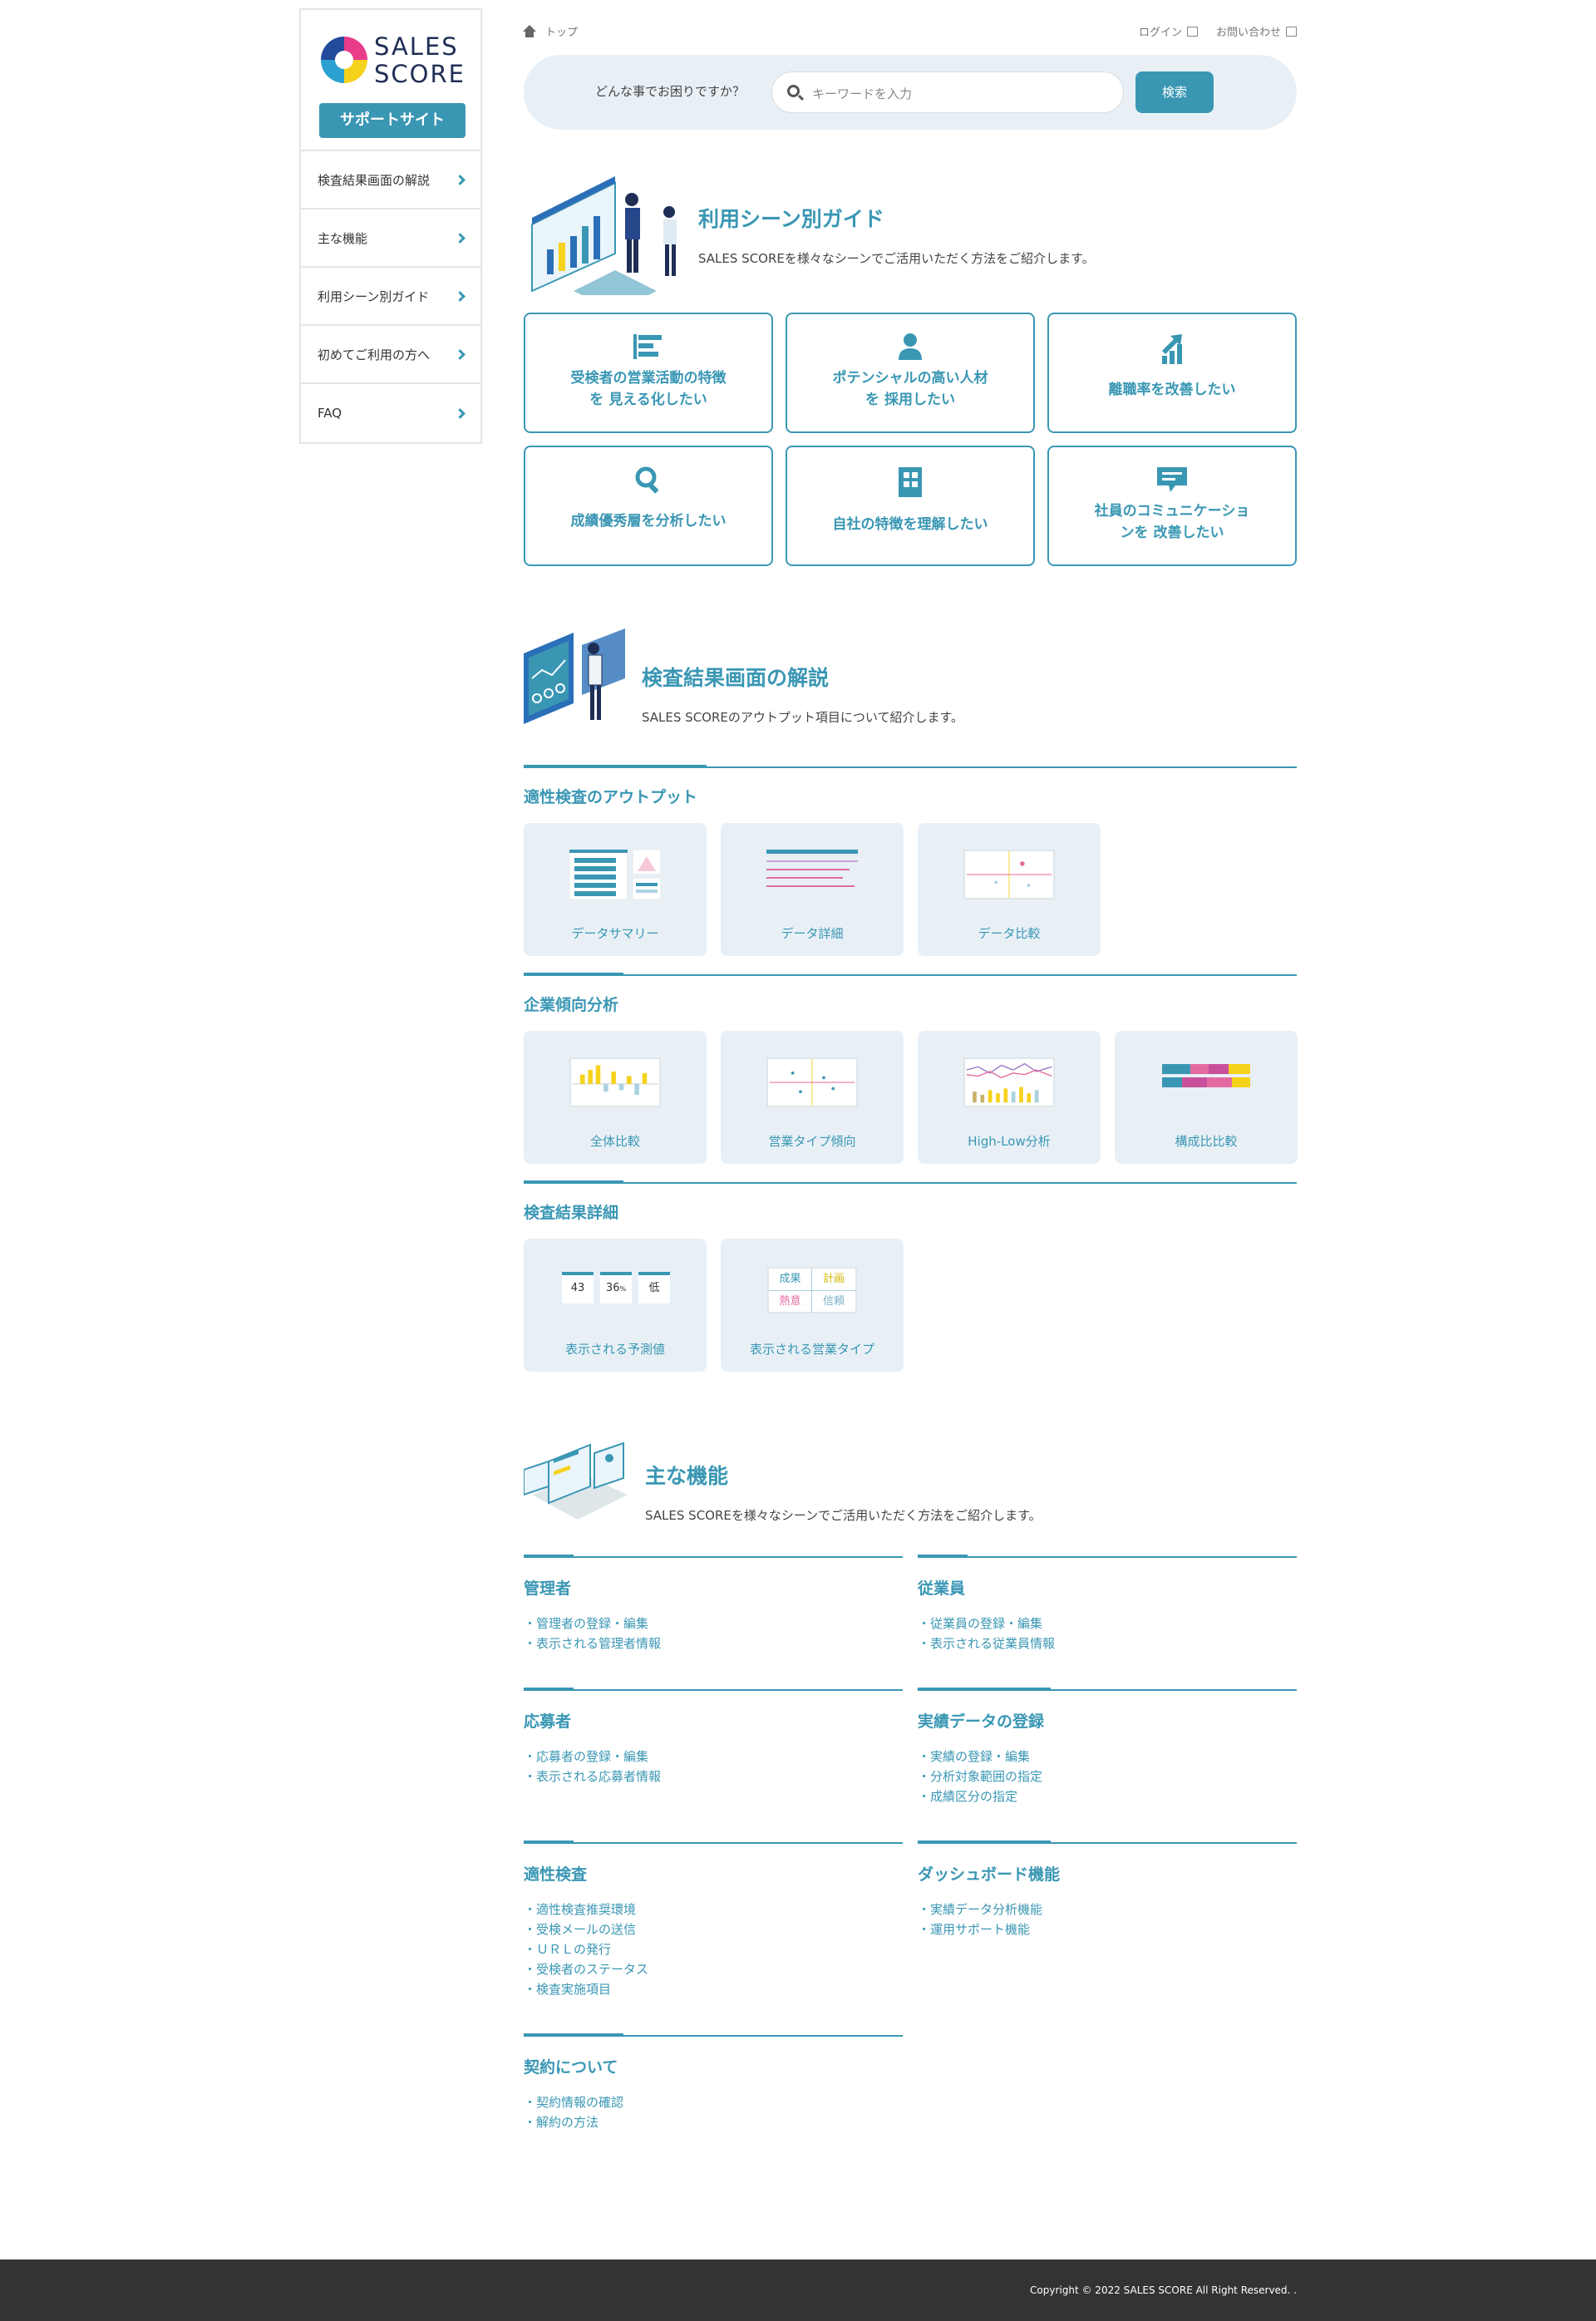 This screenshot has height=2321, width=1596. What do you see at coordinates (648, 506) in the screenshot?
I see `scene-card-top-performers: 成績優秀層を分析したい` at bounding box center [648, 506].